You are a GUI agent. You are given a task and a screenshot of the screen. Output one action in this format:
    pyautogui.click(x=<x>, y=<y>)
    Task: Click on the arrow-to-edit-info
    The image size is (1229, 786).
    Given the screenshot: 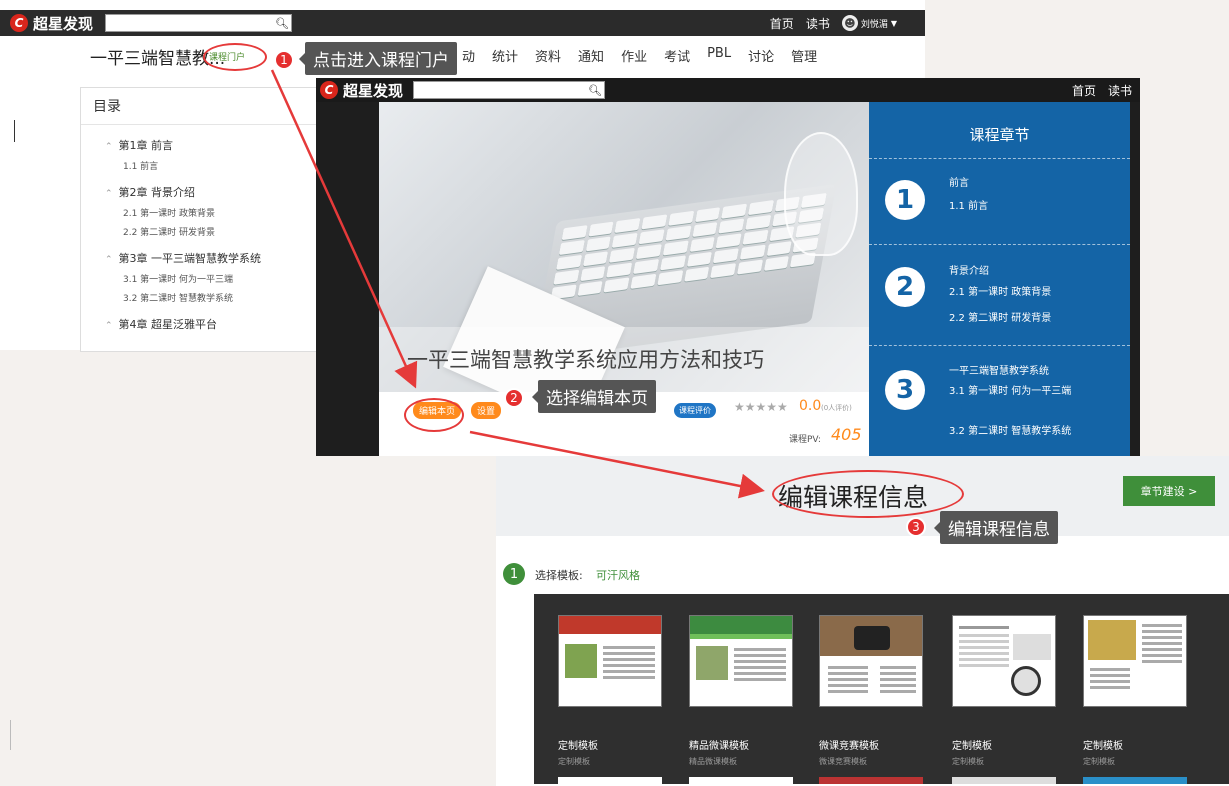 What is the action you would take?
    pyautogui.click(x=617, y=464)
    